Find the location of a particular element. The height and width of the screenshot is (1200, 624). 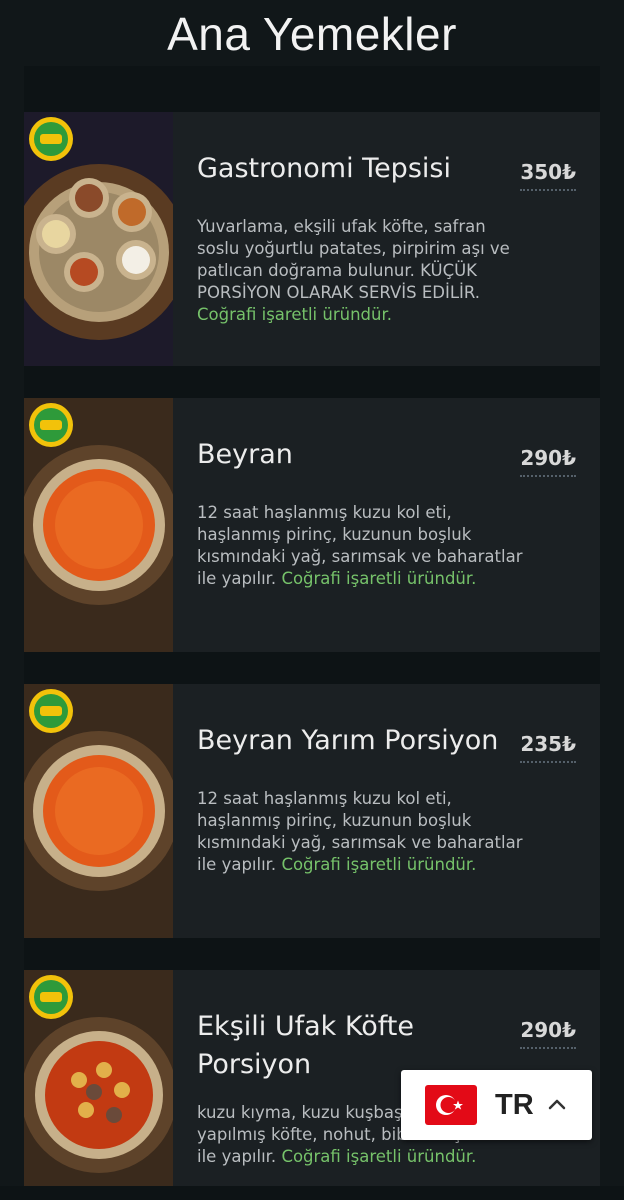

dish-title: Gastronomi Tepsisi is located at coordinates (324, 168).